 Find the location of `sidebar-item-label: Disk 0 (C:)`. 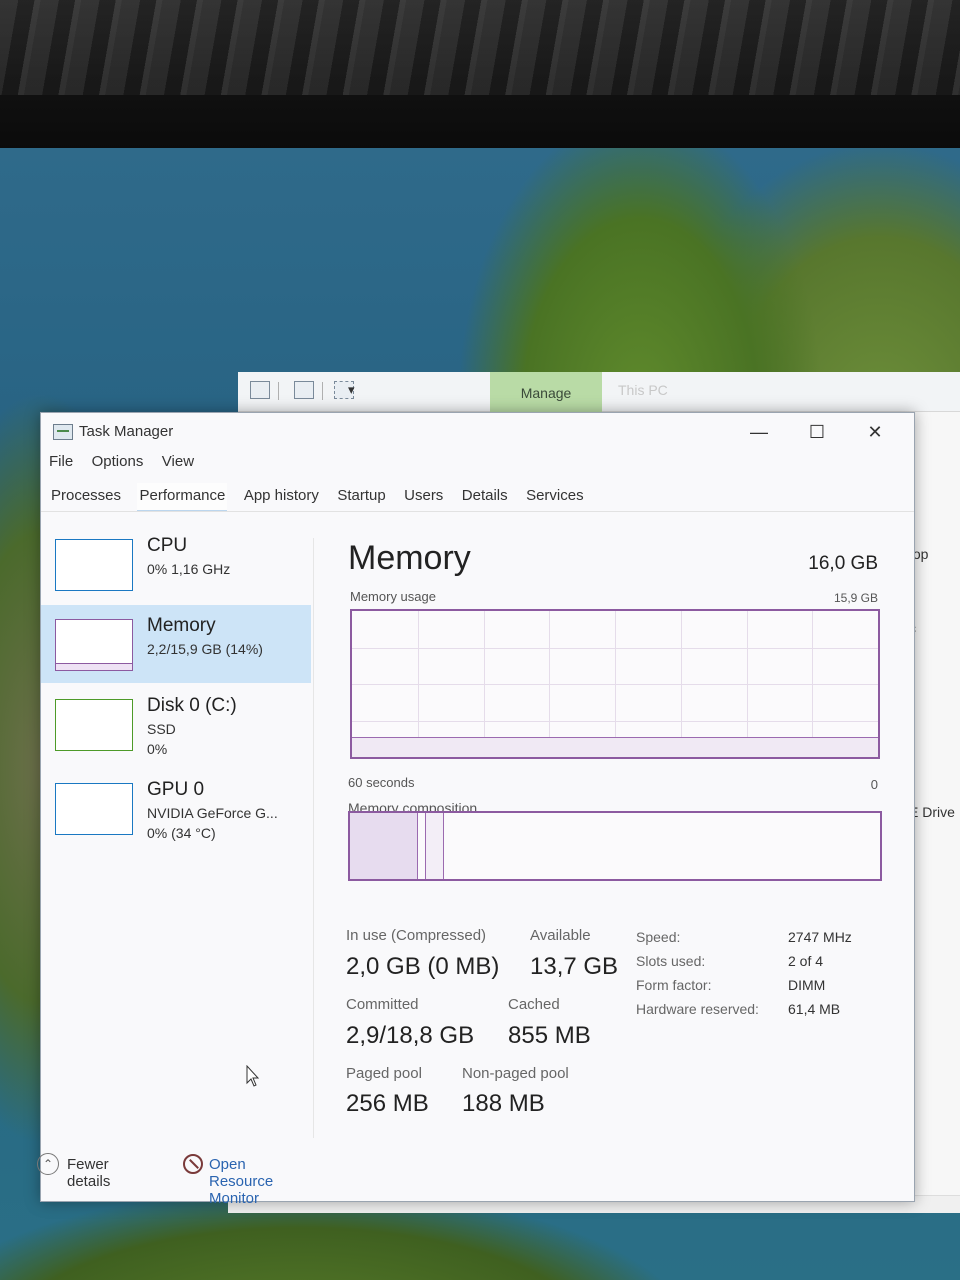

sidebar-item-label: Disk 0 (C:) is located at coordinates (192, 705).